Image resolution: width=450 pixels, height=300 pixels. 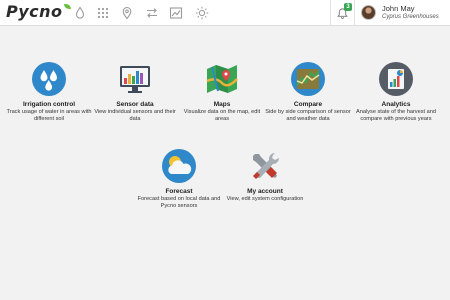 What do you see at coordinates (67, 6) in the screenshot?
I see `leaf-icon` at bounding box center [67, 6].